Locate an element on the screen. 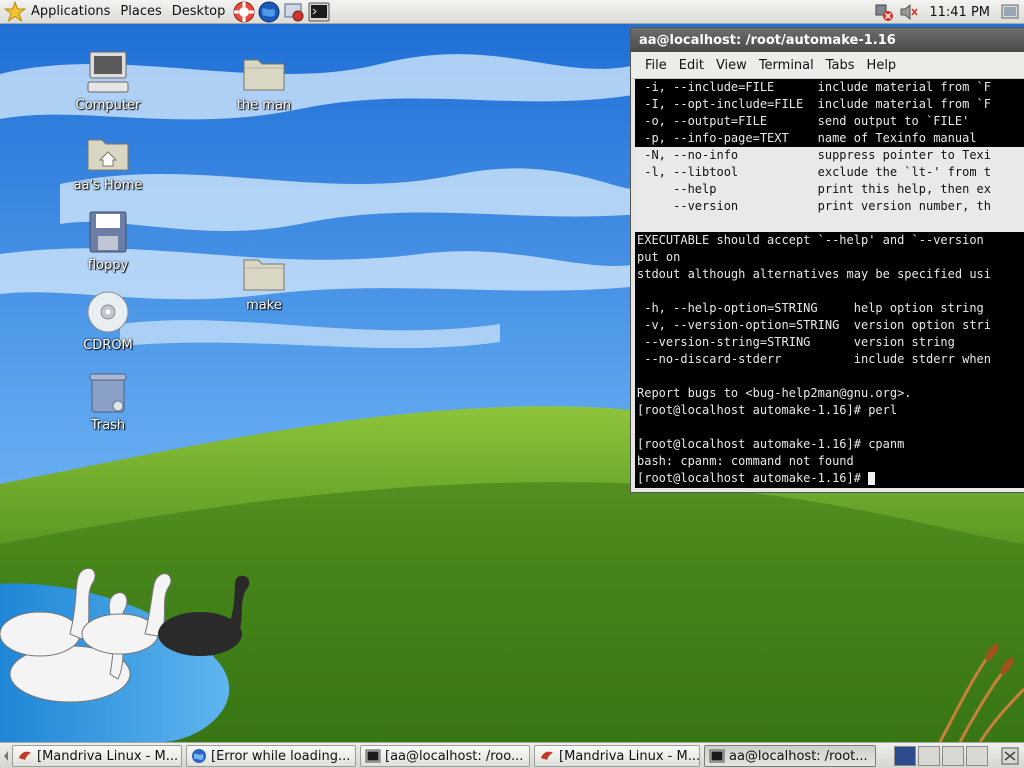  desktop-icon-label: the man is located at coordinates (264, 105).